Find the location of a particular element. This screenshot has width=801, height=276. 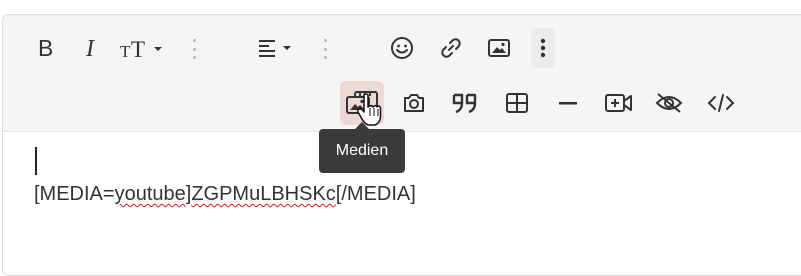

link-icon is located at coordinates (451, 48).